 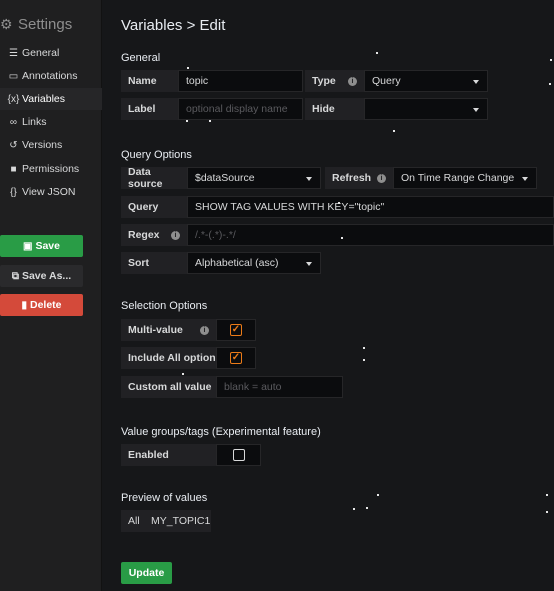 What do you see at coordinates (370, 207) in the screenshot?
I see `query-input: SHOW TAG VALUES WITH KEY="topic"` at bounding box center [370, 207].